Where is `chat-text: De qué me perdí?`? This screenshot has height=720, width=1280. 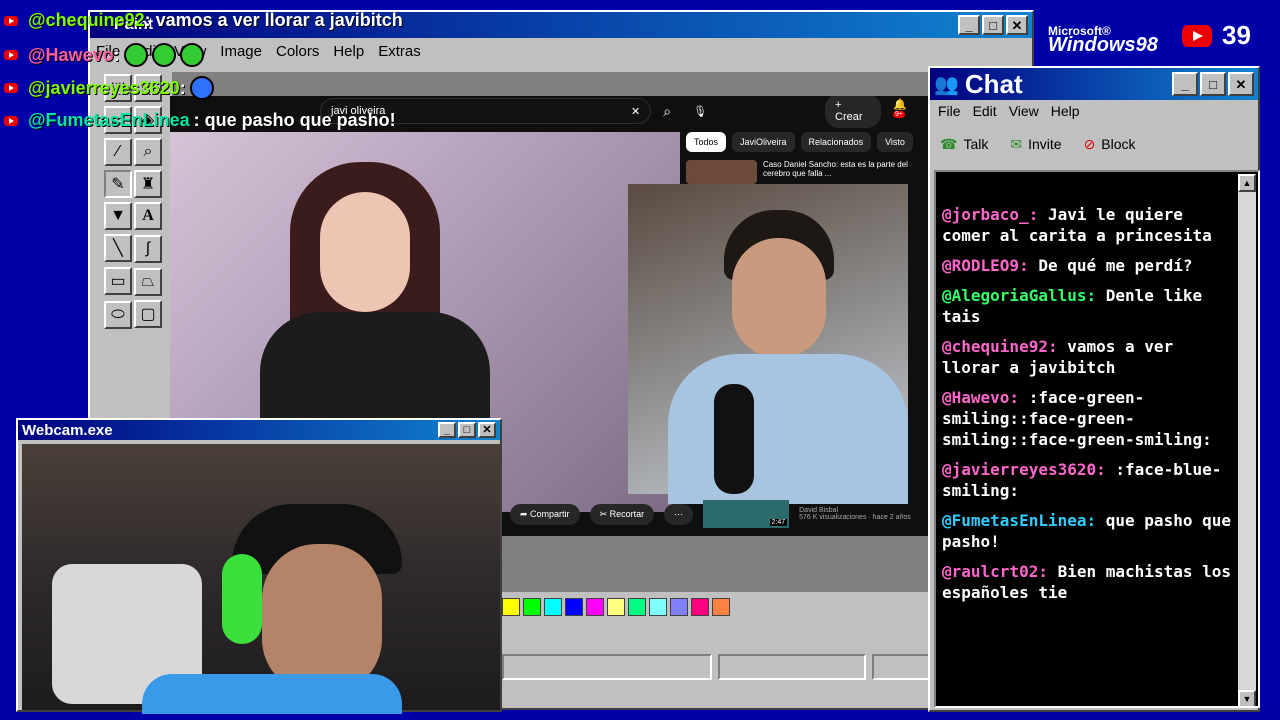 chat-text: De qué me perdí? is located at coordinates (1115, 265).